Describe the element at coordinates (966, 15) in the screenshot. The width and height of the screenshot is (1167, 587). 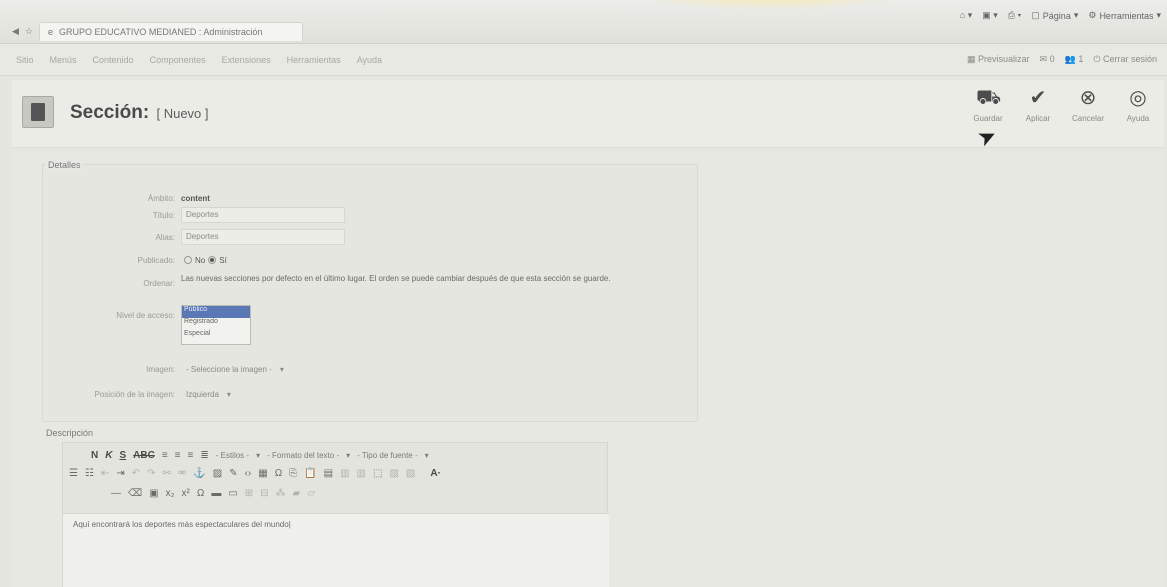
I see `home-icon: ⌂ ▾` at that location.